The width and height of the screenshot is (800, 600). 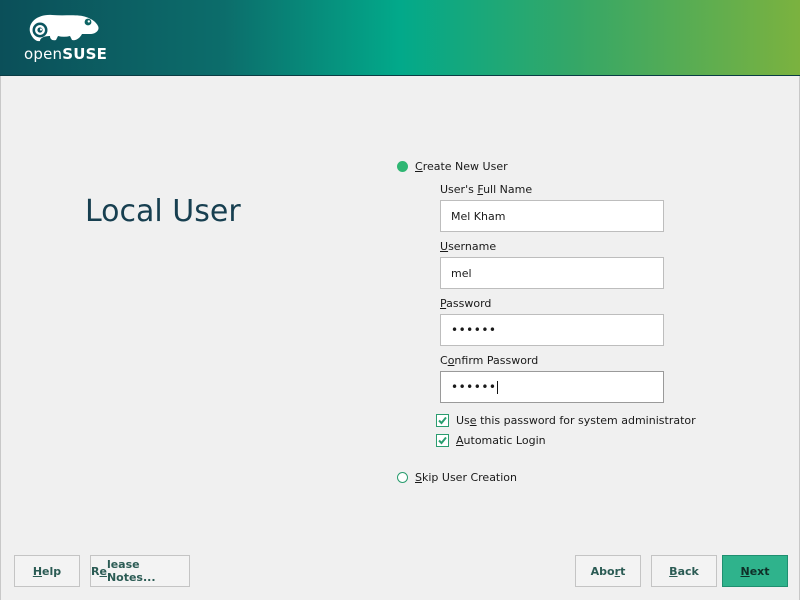 I want to click on radio-unselected-icon, so click(x=402, y=477).